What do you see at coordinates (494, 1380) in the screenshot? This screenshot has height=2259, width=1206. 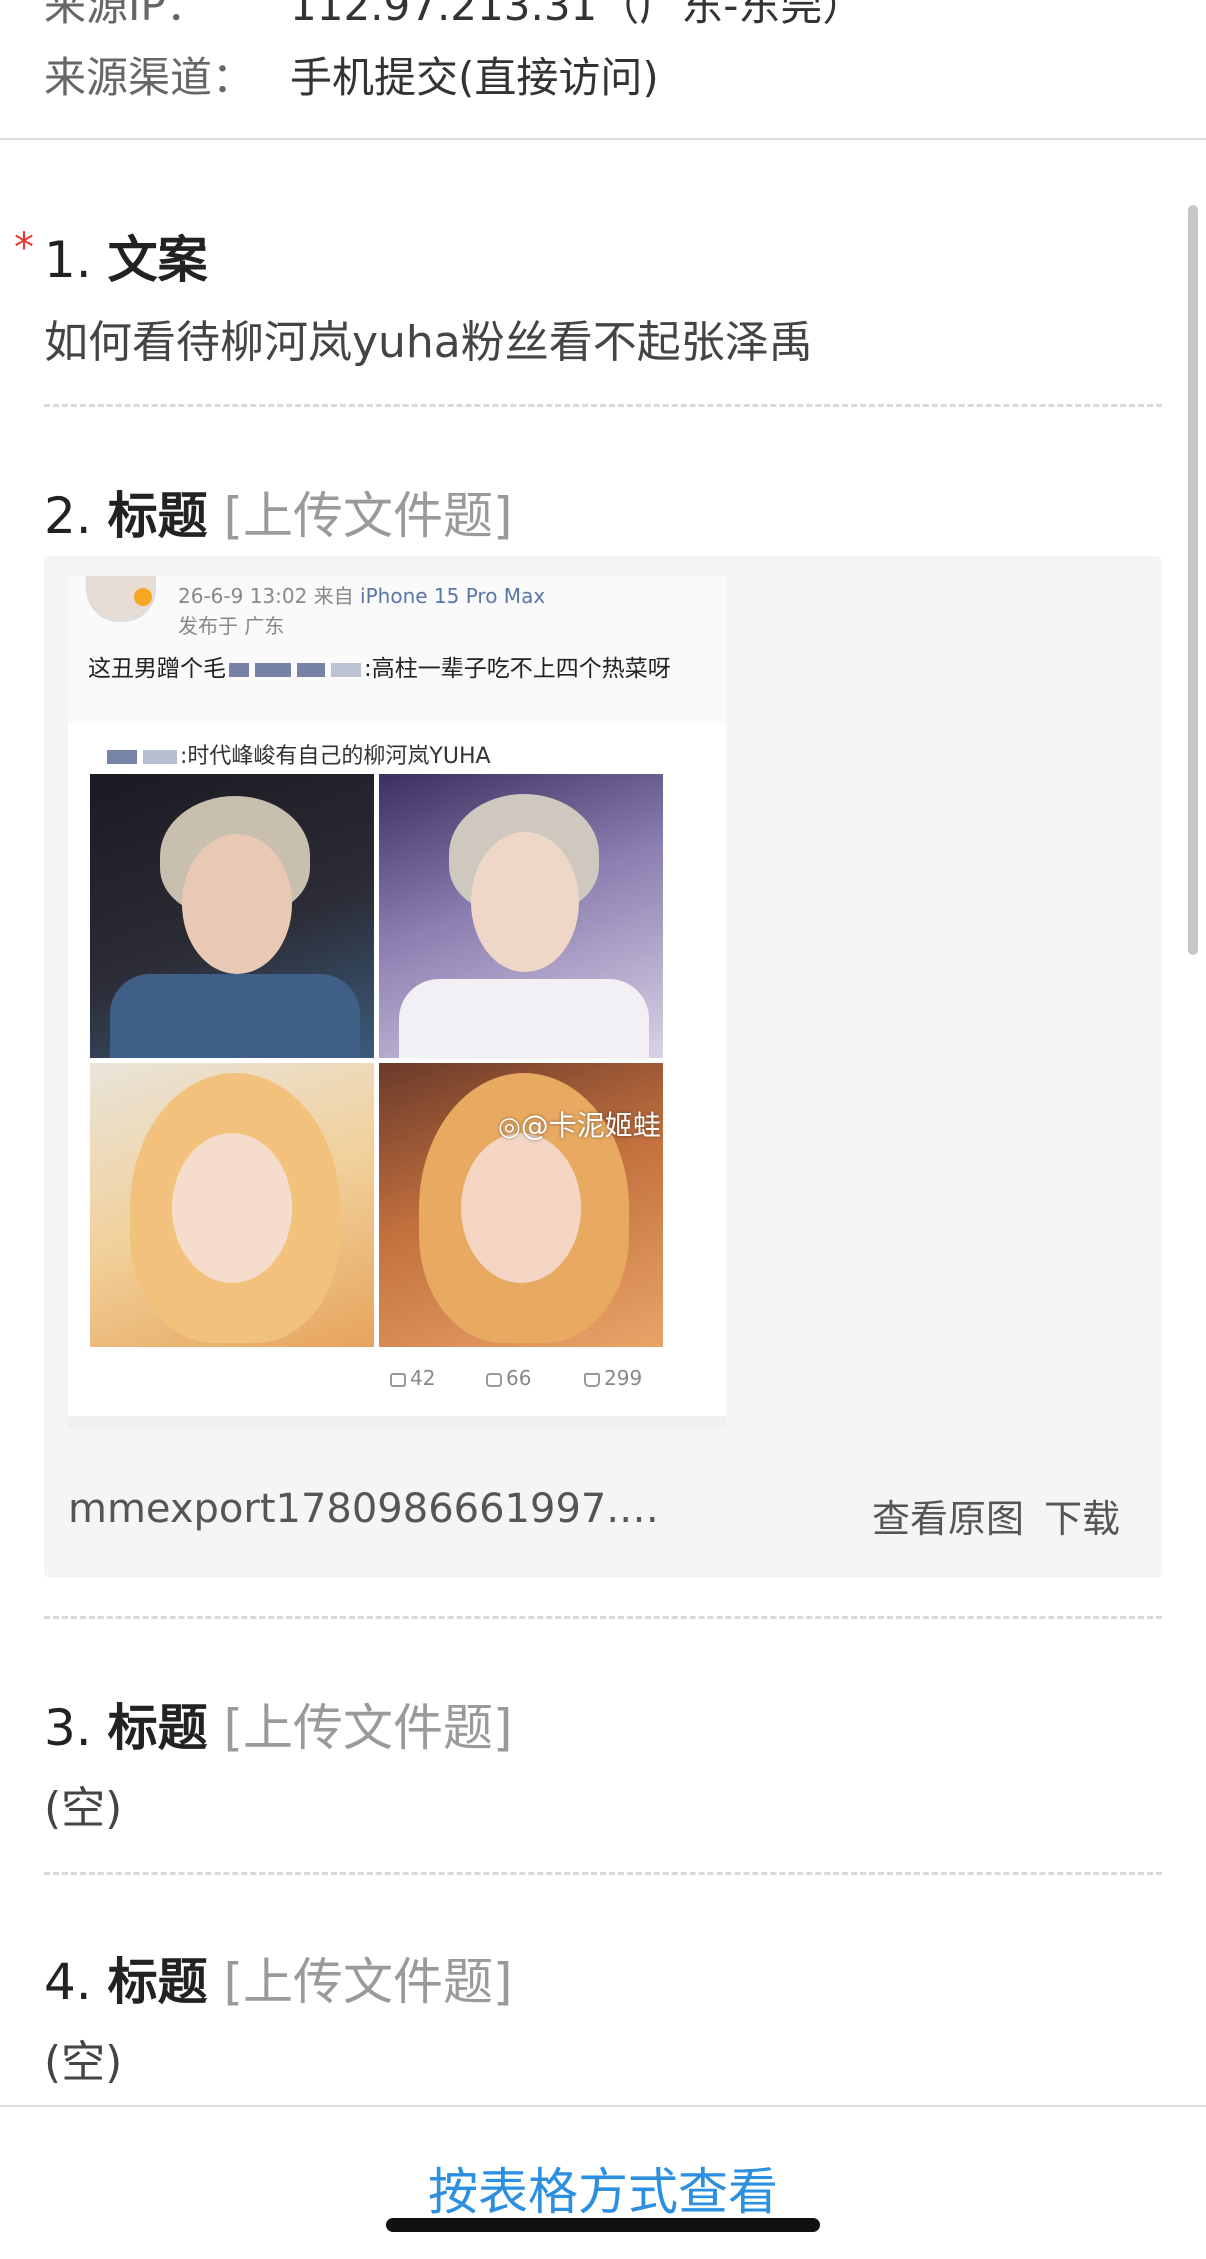 I see `comment-icon` at bounding box center [494, 1380].